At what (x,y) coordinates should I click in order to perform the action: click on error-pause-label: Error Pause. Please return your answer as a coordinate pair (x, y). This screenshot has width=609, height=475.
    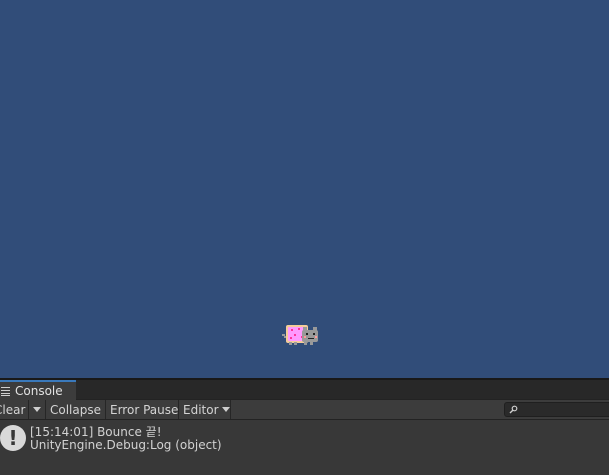
    Looking at the image, I should click on (144, 409).